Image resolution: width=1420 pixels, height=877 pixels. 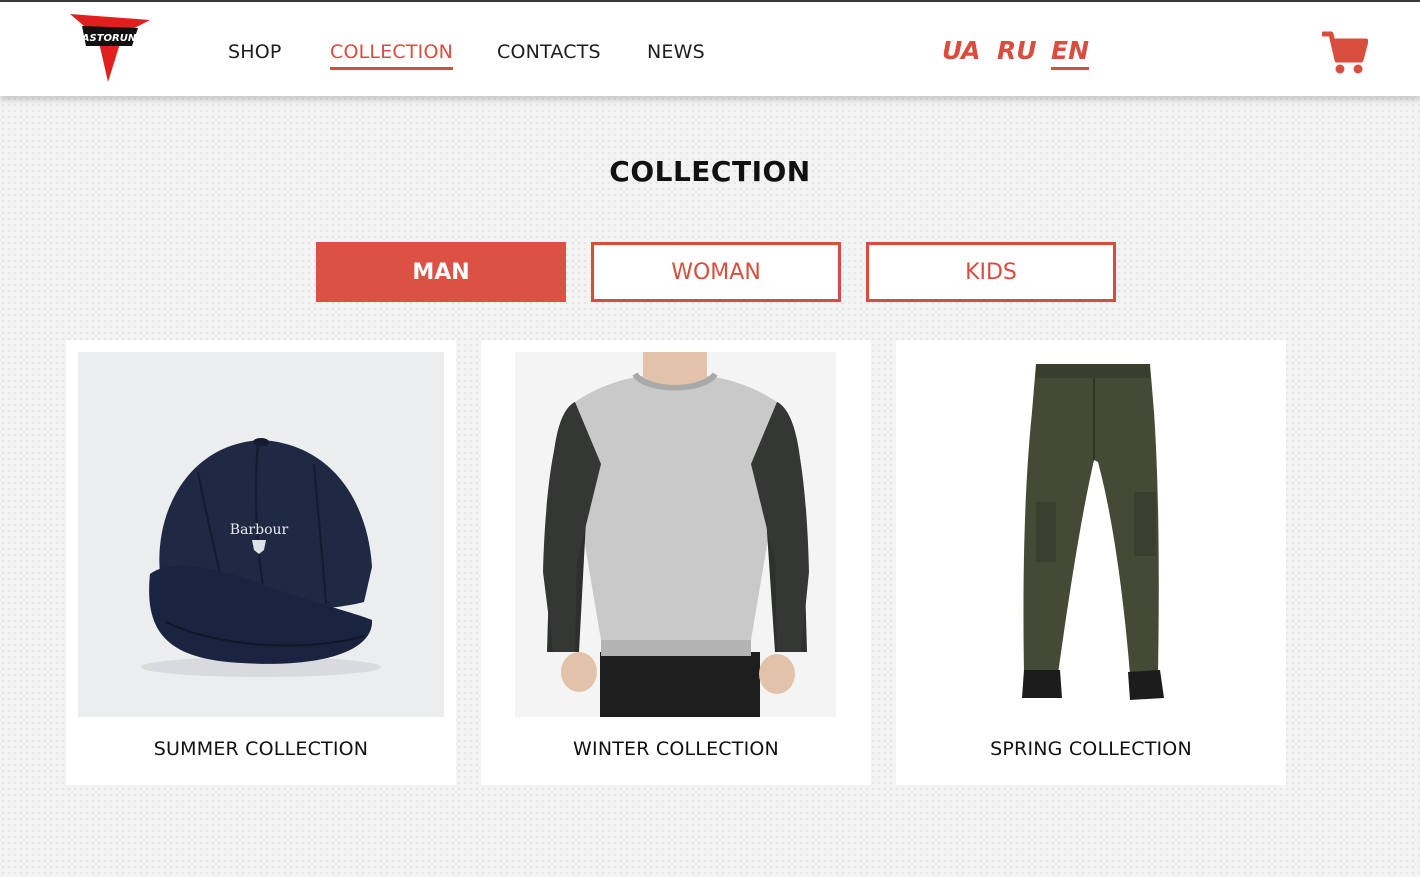 I want to click on collection-card-spring: SPRING COLLECTION, so click(x=1091, y=562).